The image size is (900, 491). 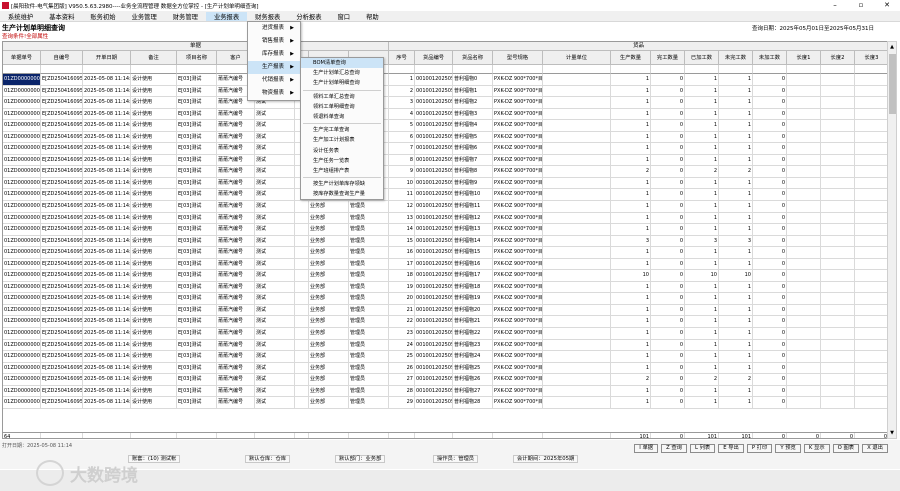 I want to click on menu-item-purchase-reports: 进货报表 ▶, so click(x=274, y=28).